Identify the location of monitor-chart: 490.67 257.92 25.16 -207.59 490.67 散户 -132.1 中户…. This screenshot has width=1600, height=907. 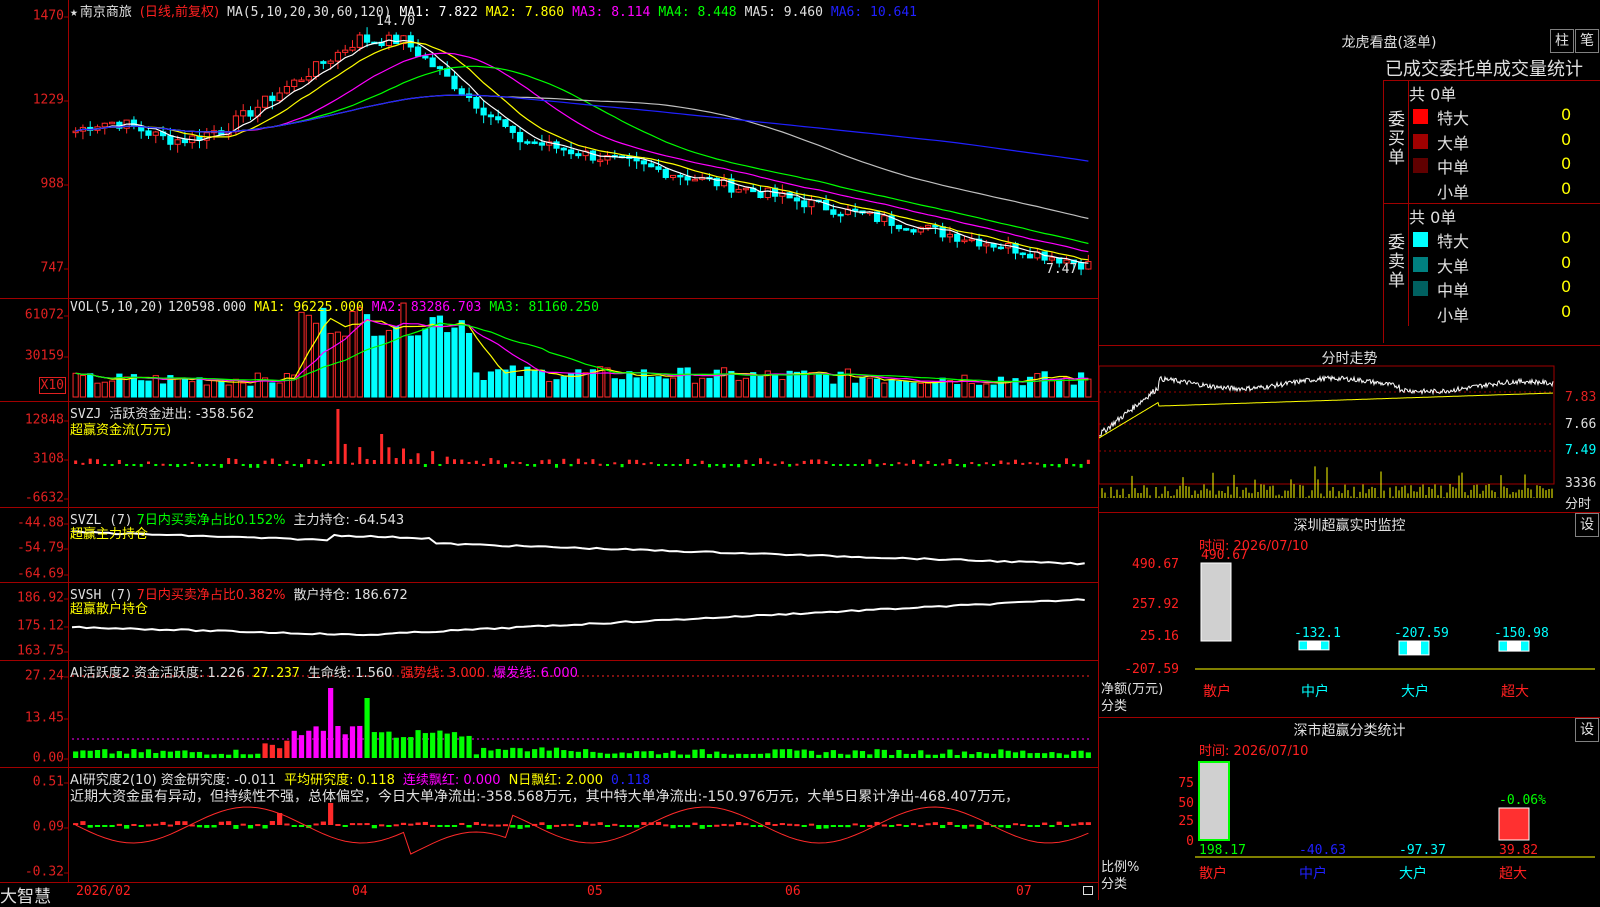
(1349, 615).